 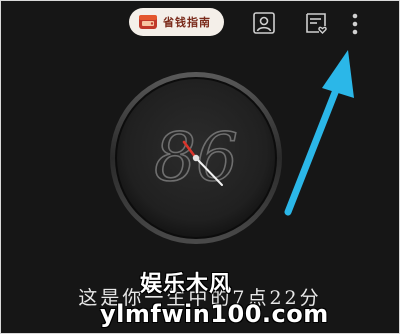 I want to click on wallet-book-icon, so click(x=148, y=22).